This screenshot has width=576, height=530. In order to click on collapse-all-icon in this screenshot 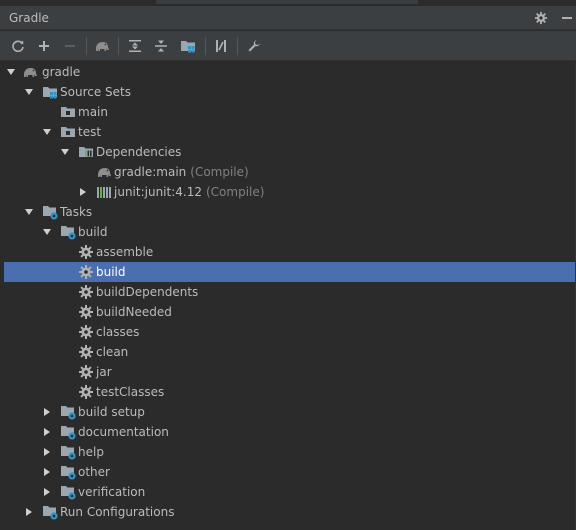, I will do `click(161, 46)`.